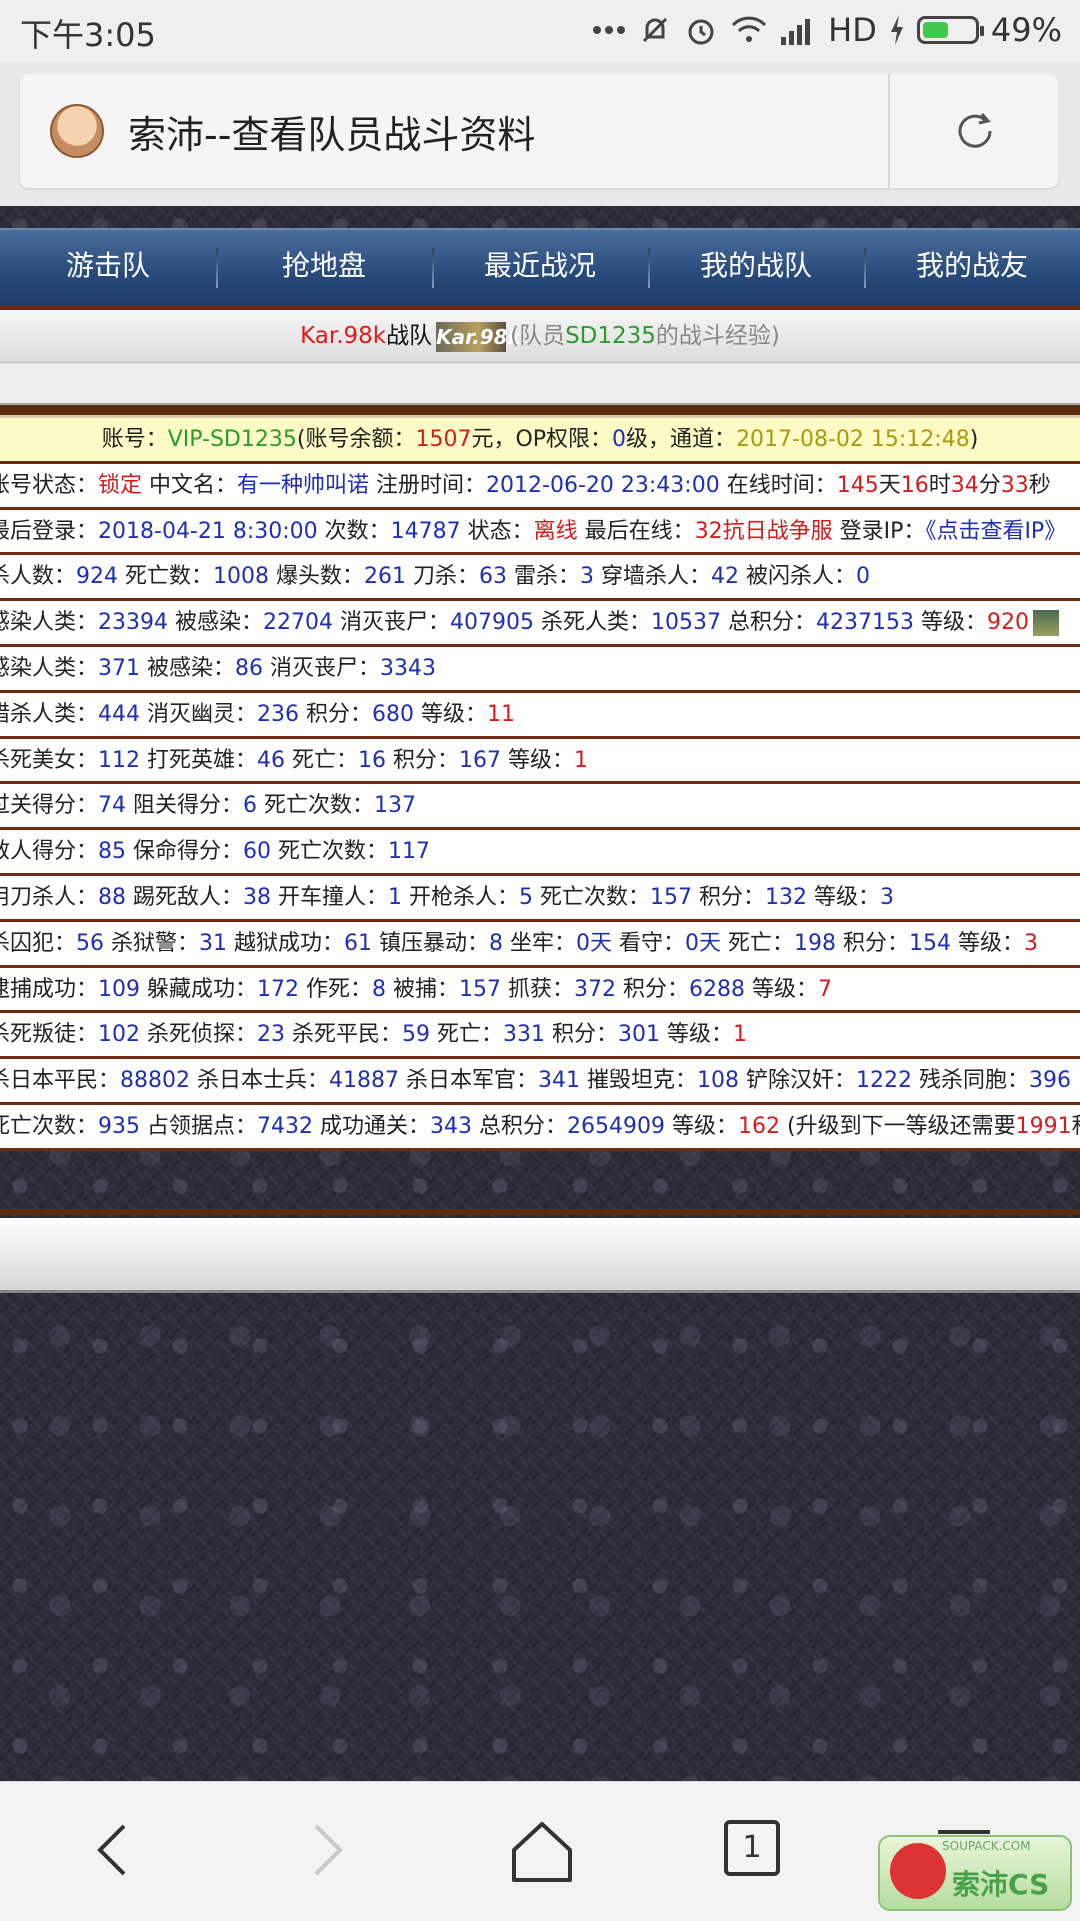 The image size is (1080, 1921). Describe the element at coordinates (114, 1850) in the screenshot. I see `back-icon` at that location.